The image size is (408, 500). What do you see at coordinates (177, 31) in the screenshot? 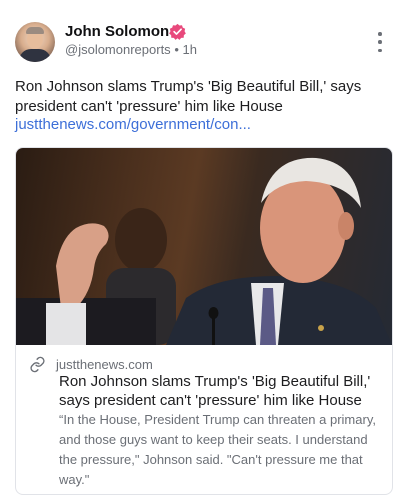
I see `verified-badge-icon` at bounding box center [177, 31].